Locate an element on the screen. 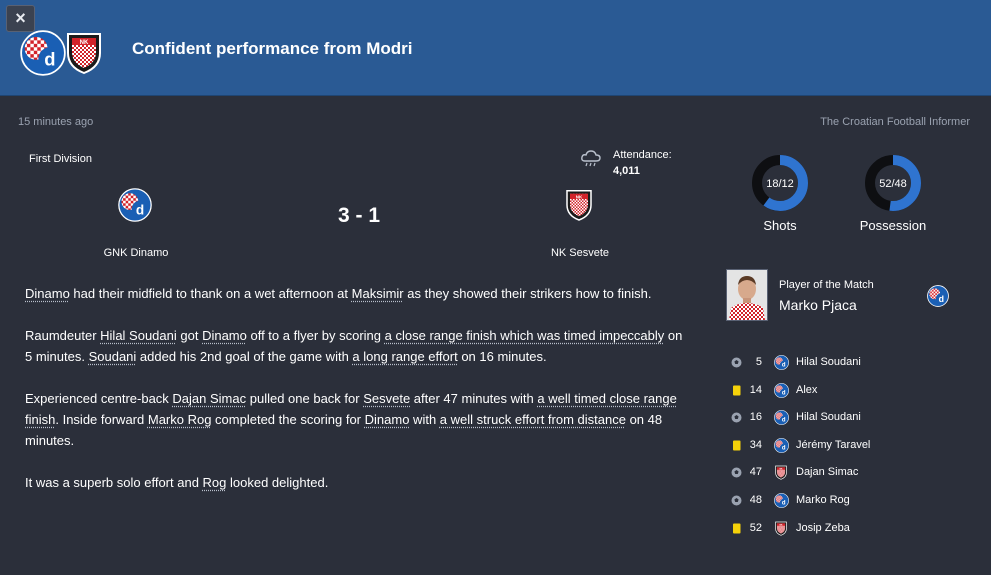 This screenshot has width=991, height=575. report-text: Experienced centre-back is located at coordinates (99, 398).